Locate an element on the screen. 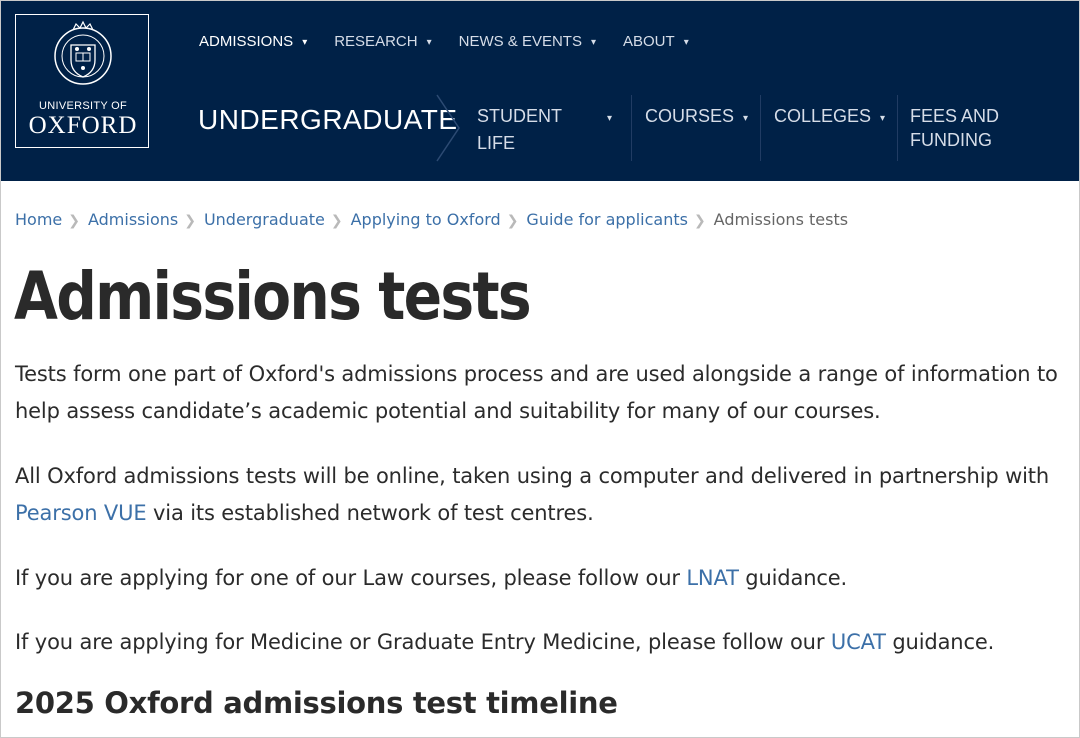 The image size is (1080, 738). top-nav-label: ABOUT is located at coordinates (649, 41).